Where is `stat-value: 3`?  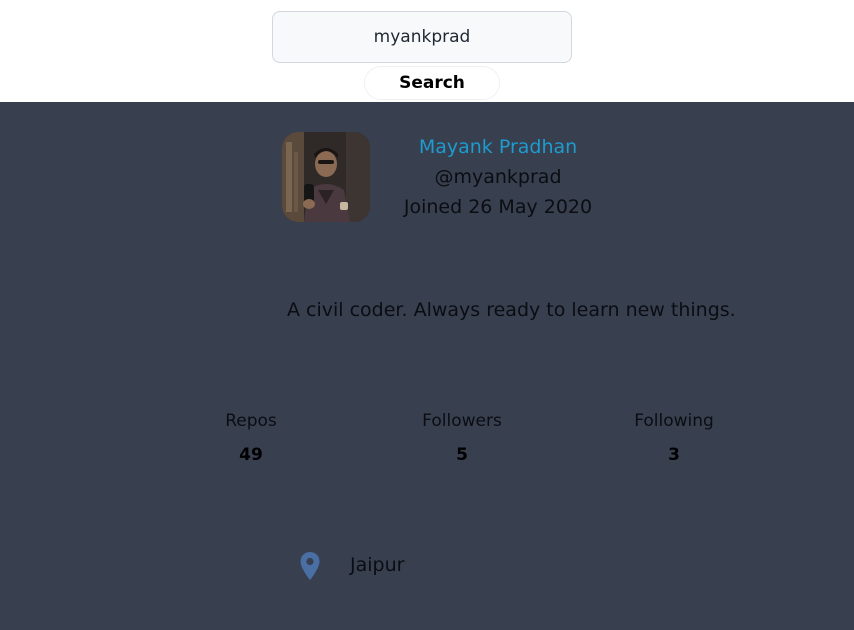 stat-value: 3 is located at coordinates (674, 455).